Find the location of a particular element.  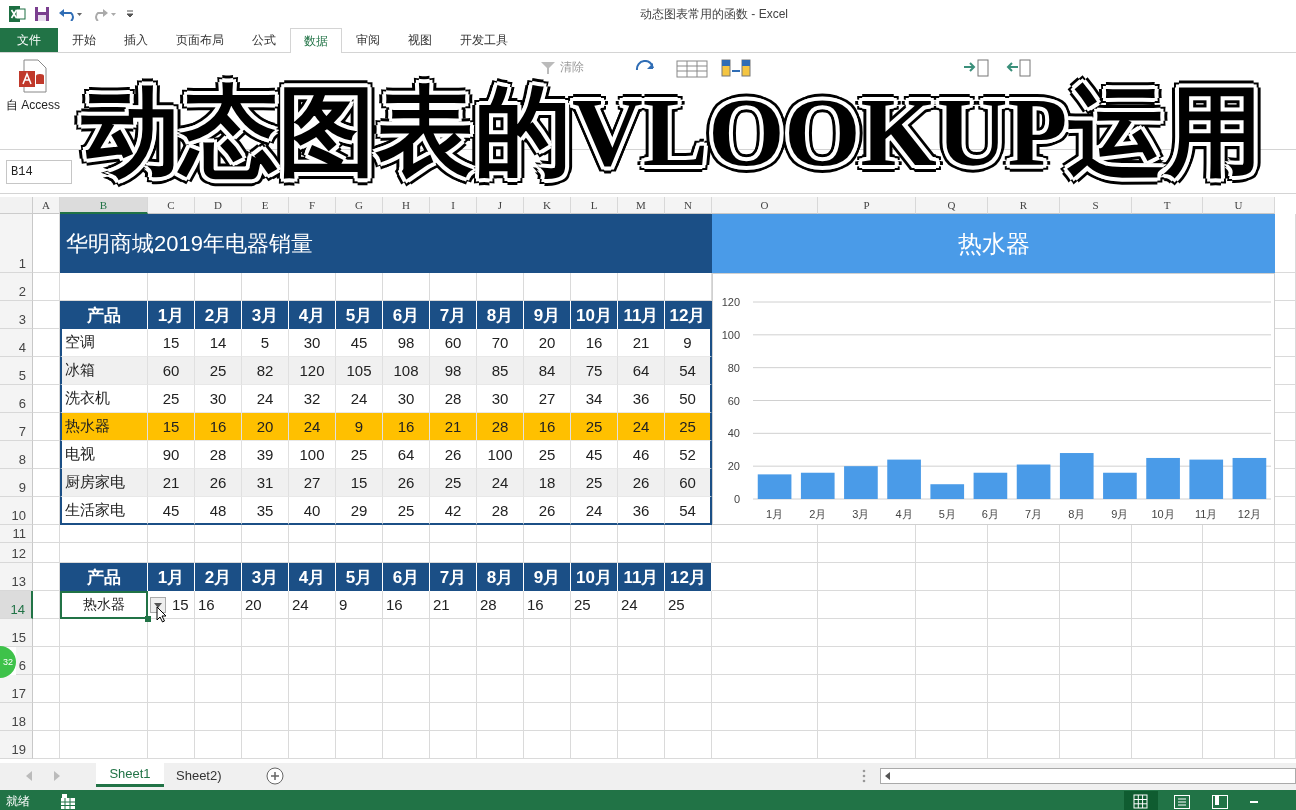

access-icon is located at coordinates (33, 76).